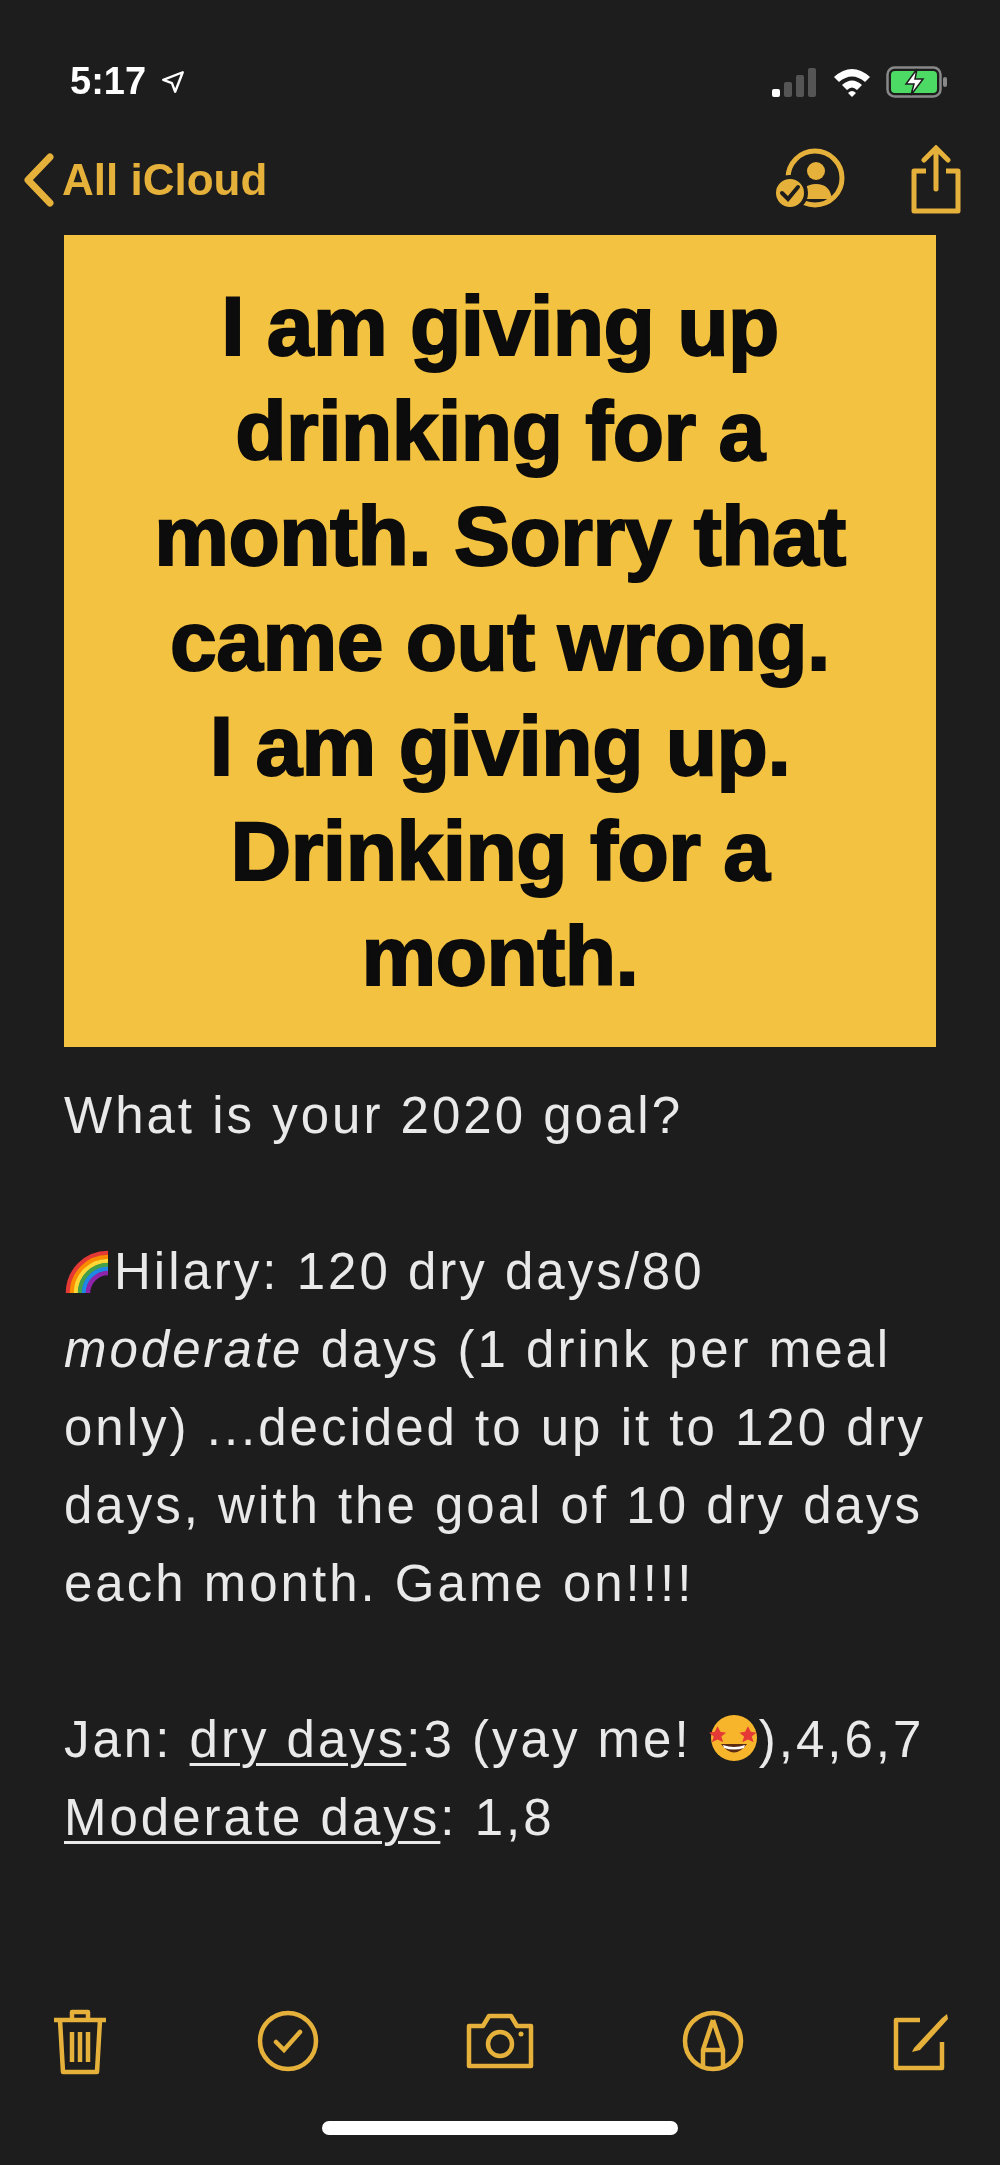  Describe the element at coordinates (145, 180) in the screenshot. I see `back-link: All iCloud` at that location.